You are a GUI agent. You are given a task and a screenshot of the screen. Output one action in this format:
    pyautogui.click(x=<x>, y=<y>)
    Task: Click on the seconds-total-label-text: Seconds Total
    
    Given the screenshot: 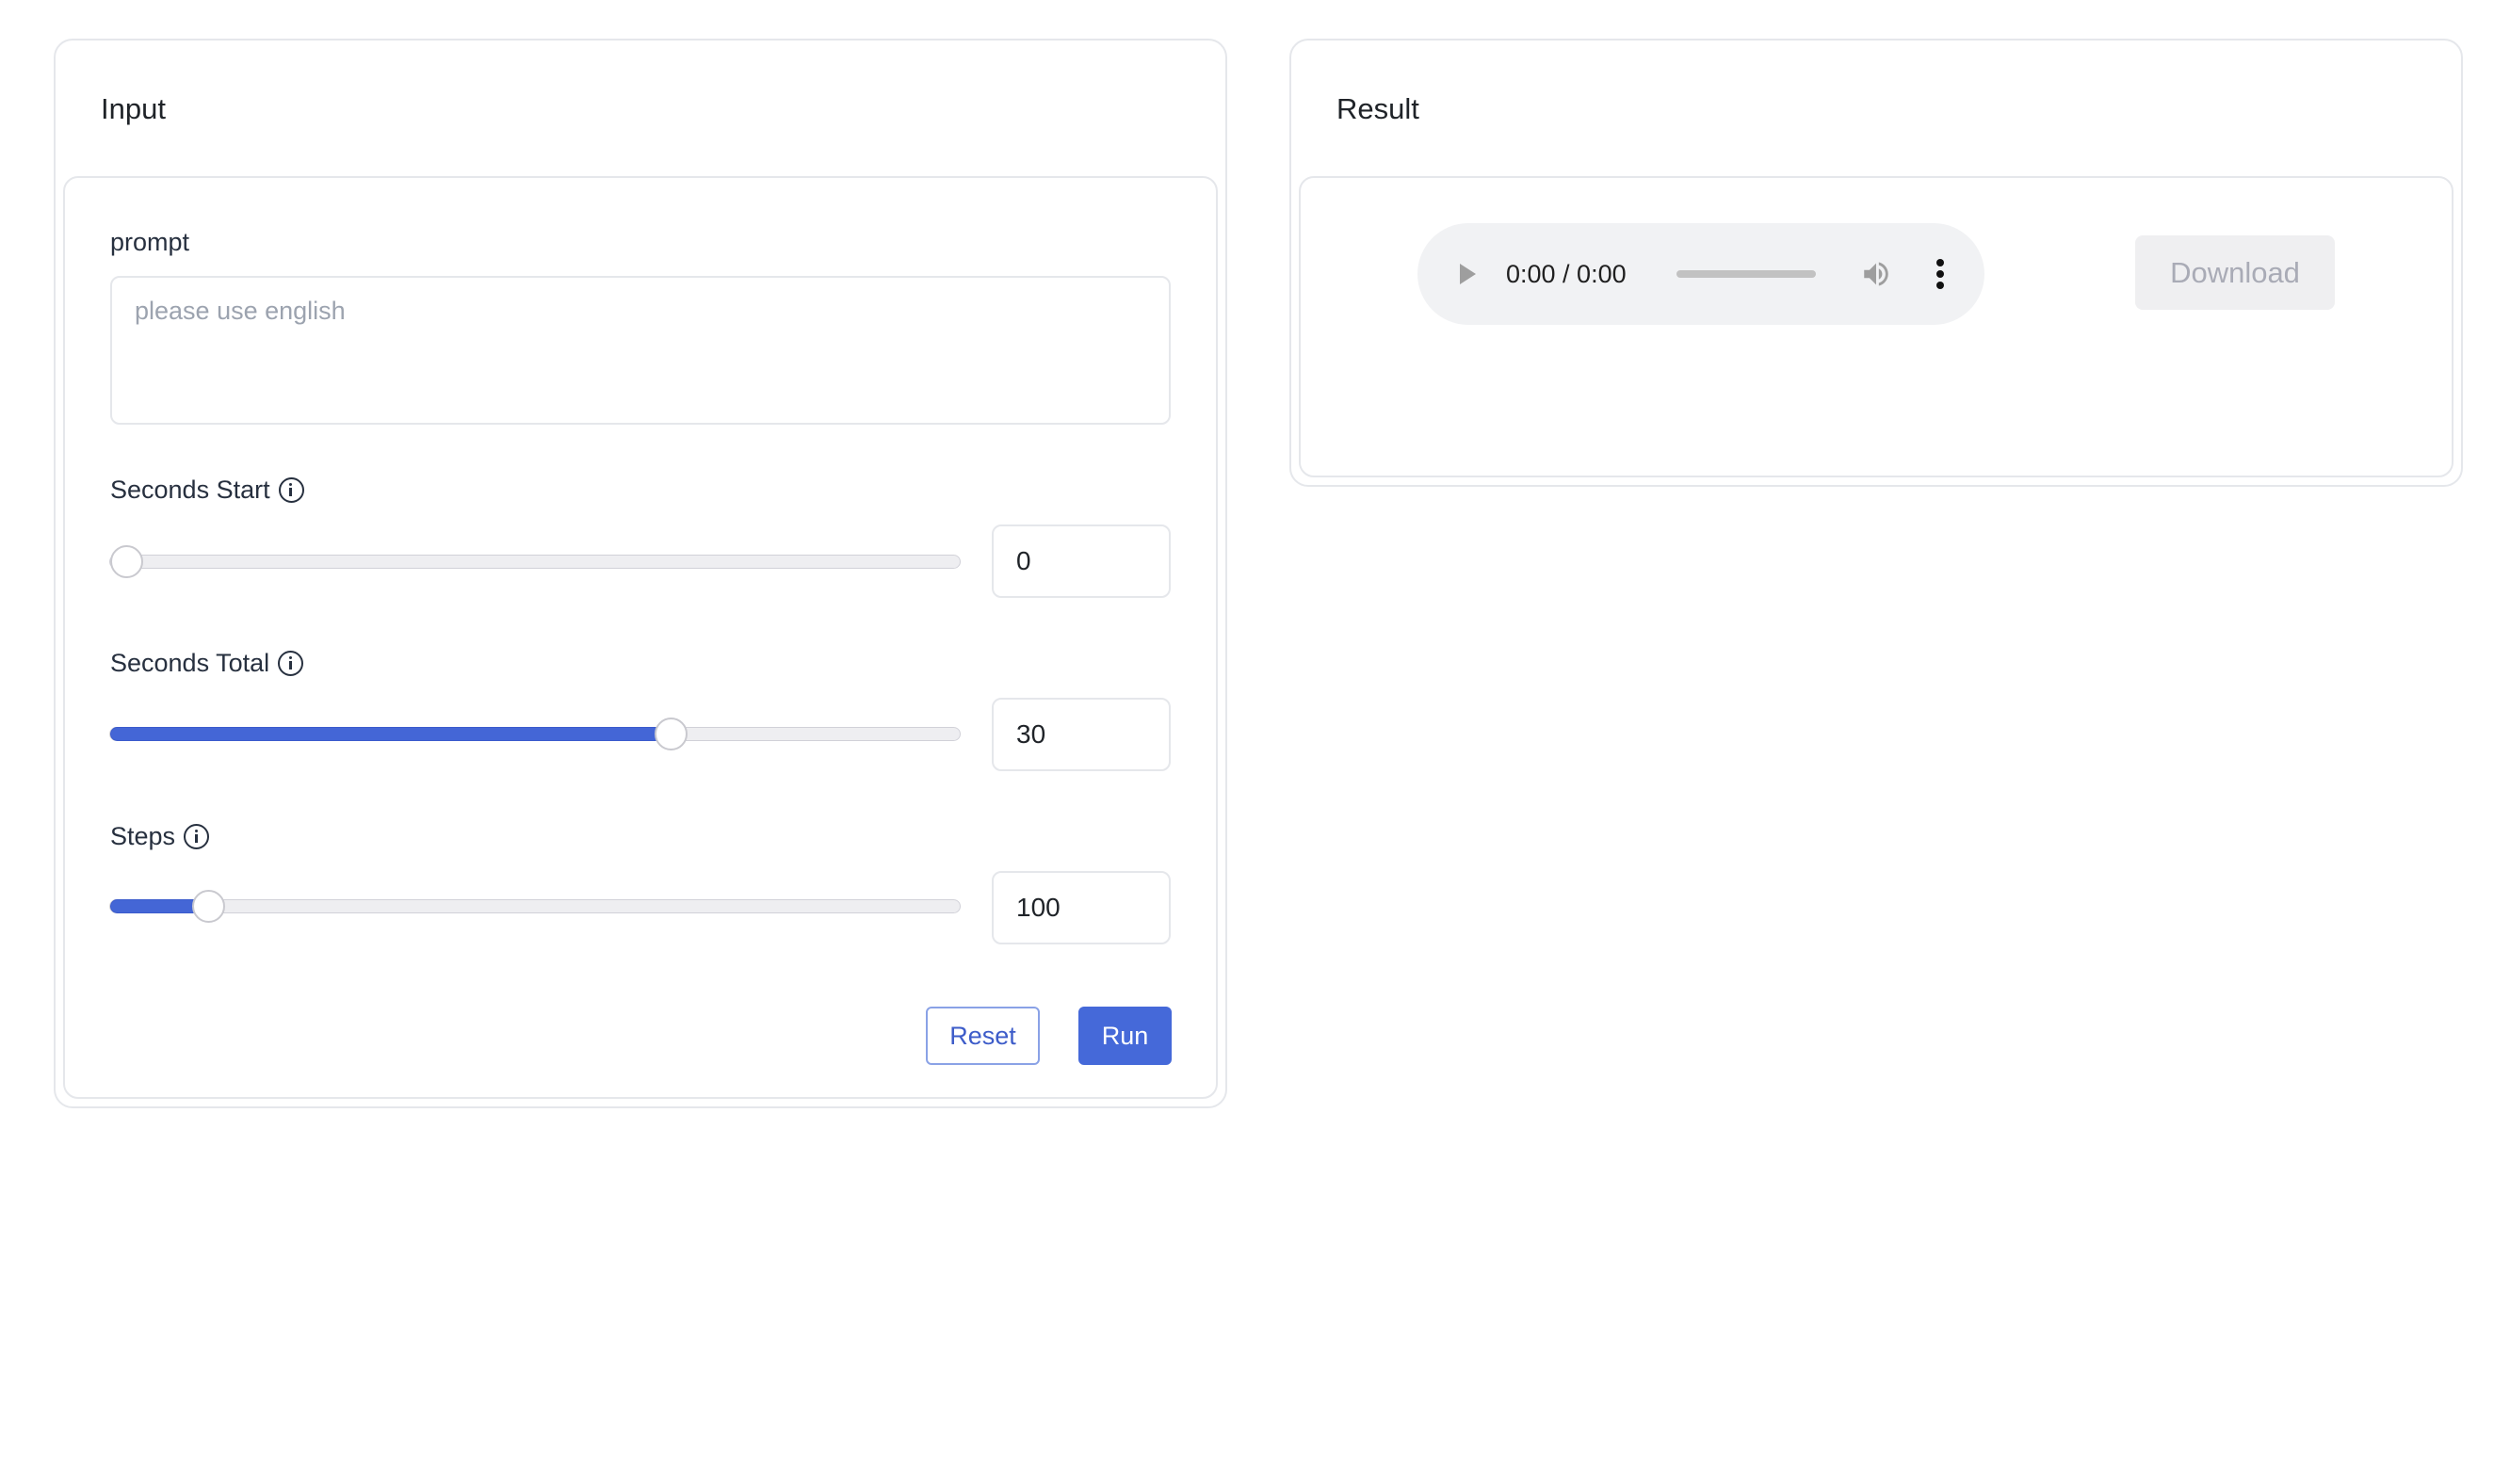 What is the action you would take?
    pyautogui.click(x=190, y=663)
    